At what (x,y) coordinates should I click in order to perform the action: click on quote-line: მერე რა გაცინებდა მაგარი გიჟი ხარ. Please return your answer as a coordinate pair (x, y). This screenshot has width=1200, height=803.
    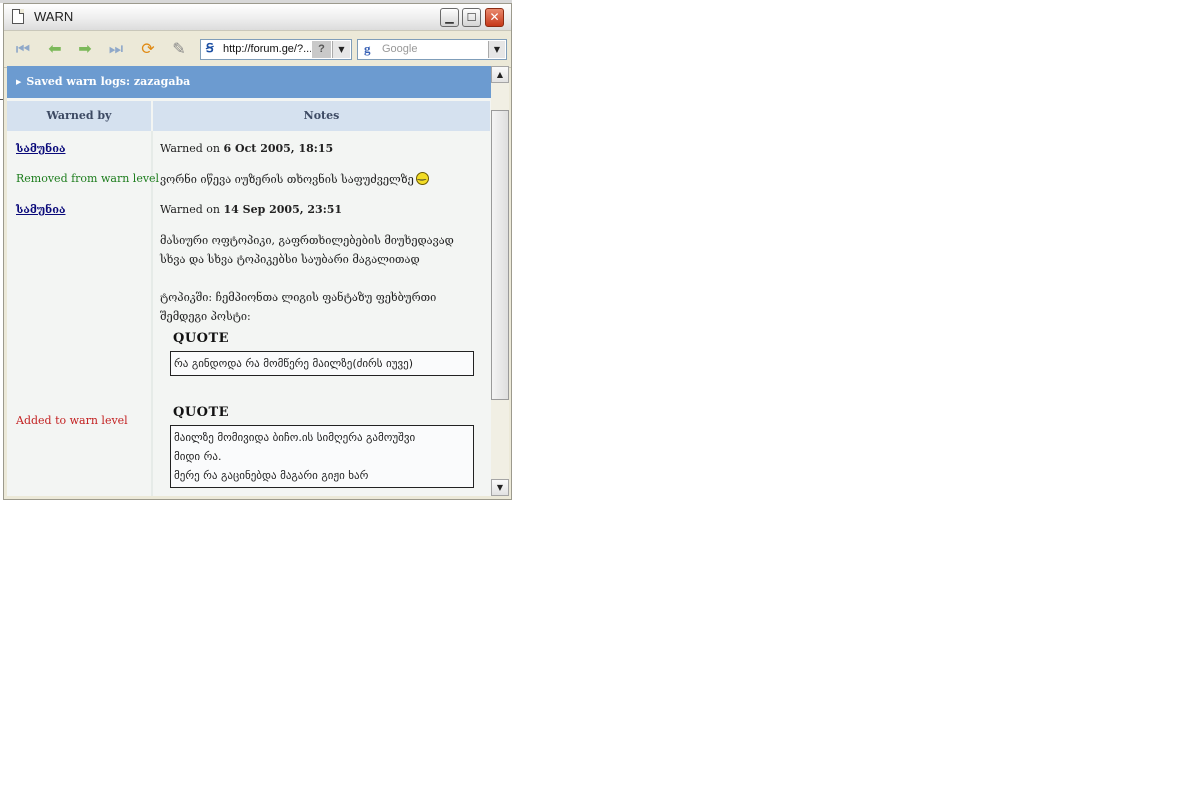
    Looking at the image, I should click on (271, 475).